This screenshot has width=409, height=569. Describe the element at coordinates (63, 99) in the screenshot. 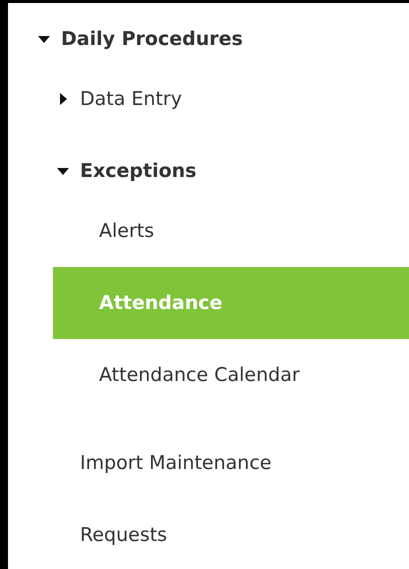

I see `caret-right-icon` at that location.